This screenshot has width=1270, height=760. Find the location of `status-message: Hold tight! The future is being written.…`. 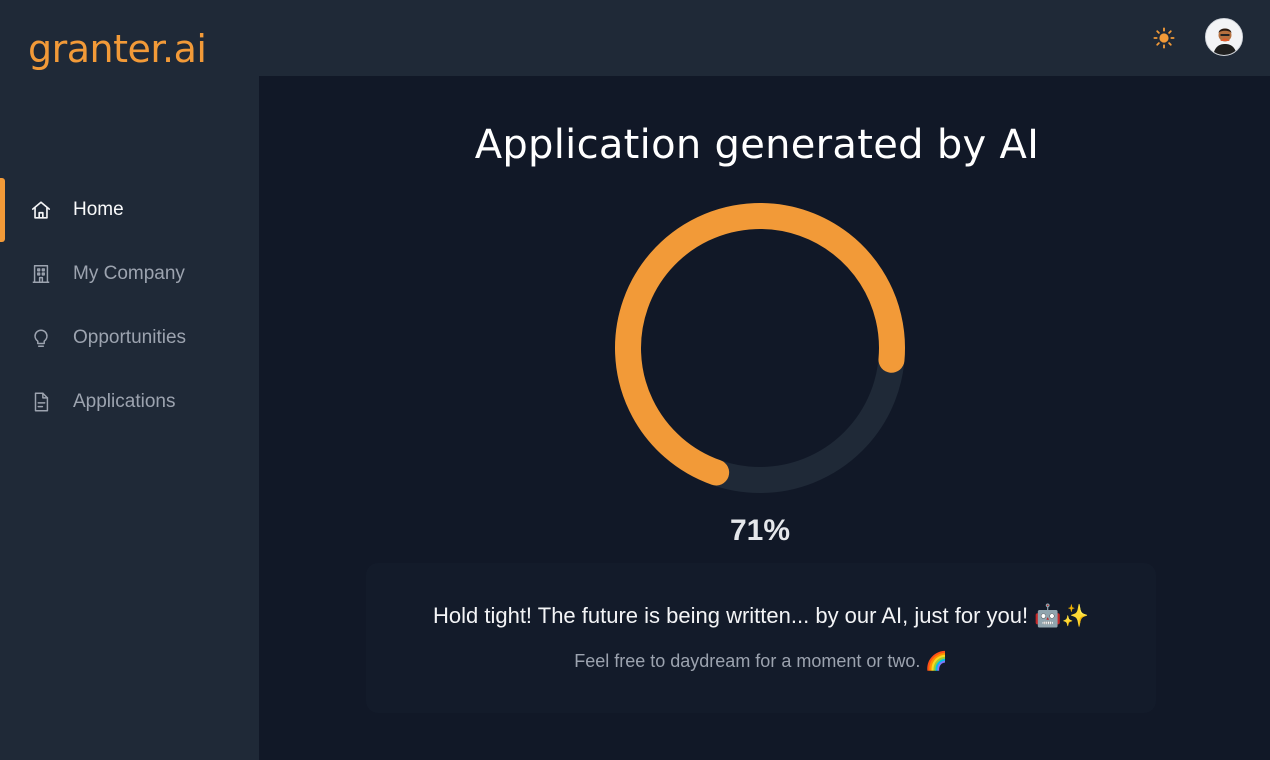

status-message: Hold tight! The future is being written.… is located at coordinates (760, 615).